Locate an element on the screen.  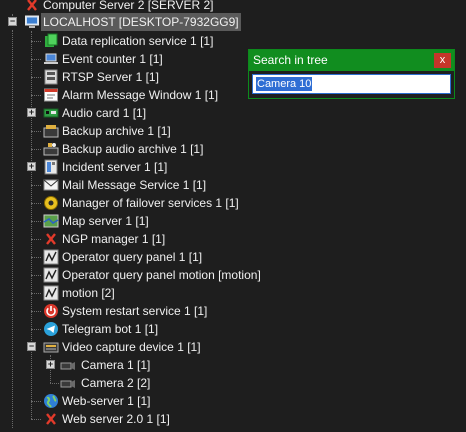
tree-item-label: Web-server 1 [1] is located at coordinates (106, 401).